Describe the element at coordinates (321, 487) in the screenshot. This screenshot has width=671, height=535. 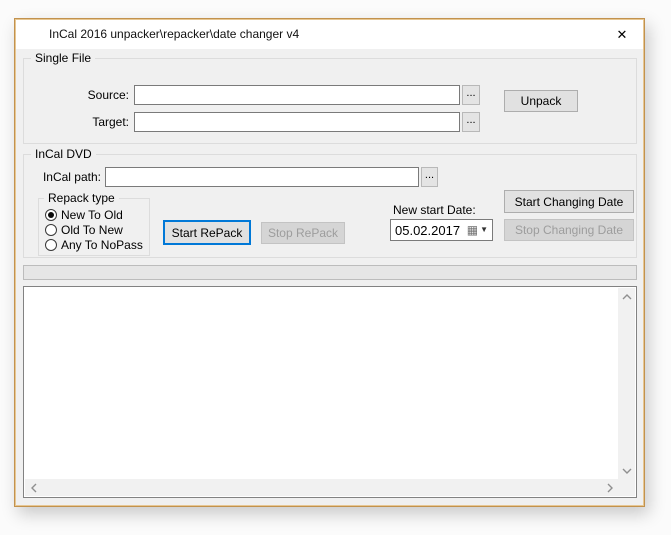
I see `horizontal-scrollbar` at that location.